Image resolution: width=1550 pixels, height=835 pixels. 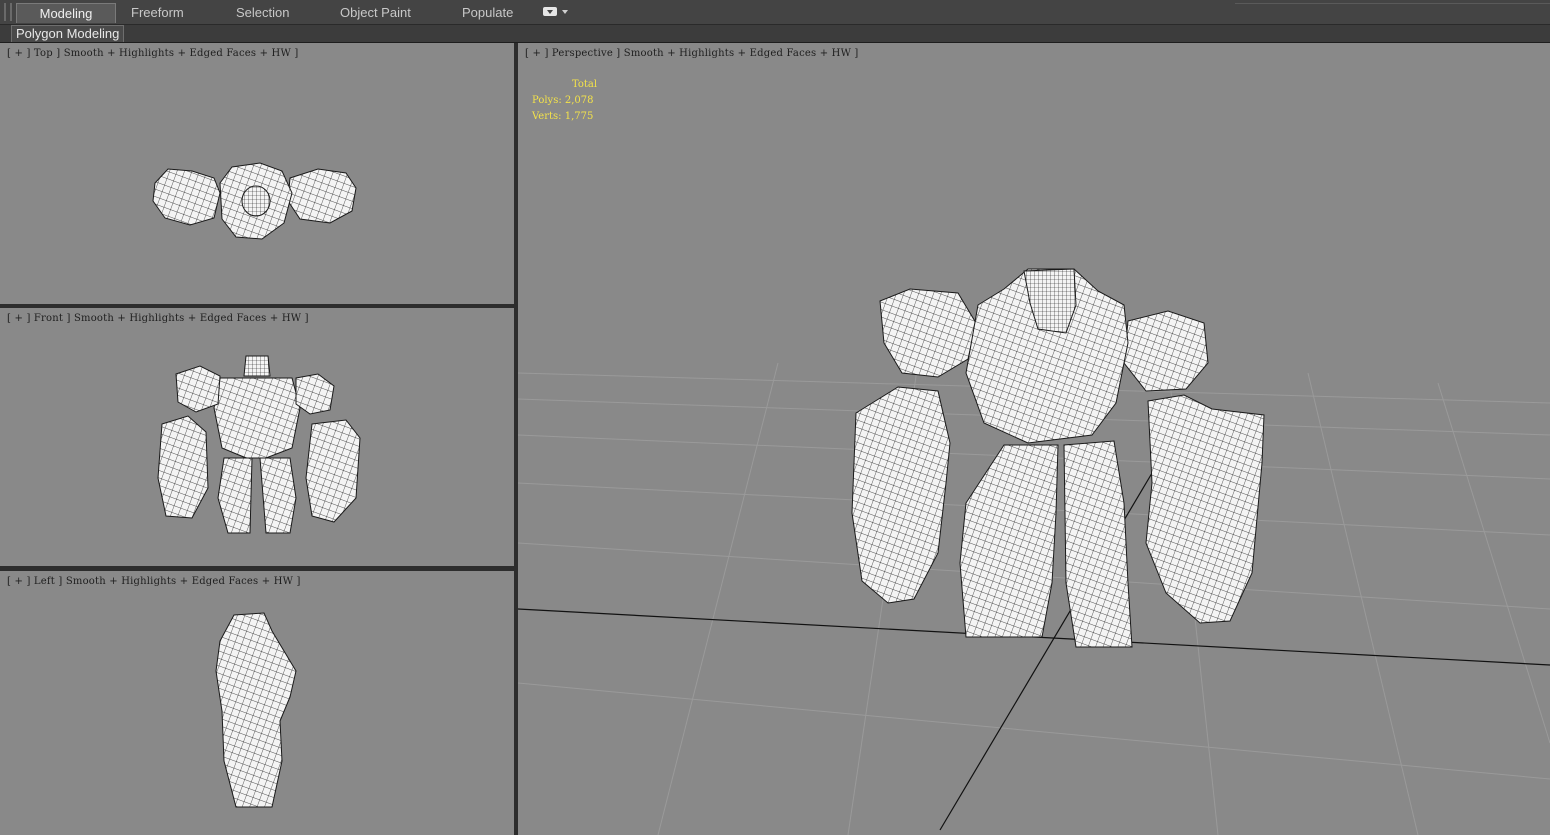 I want to click on ribbon-panel-bar: Polygon Modeling, so click(x=775, y=34).